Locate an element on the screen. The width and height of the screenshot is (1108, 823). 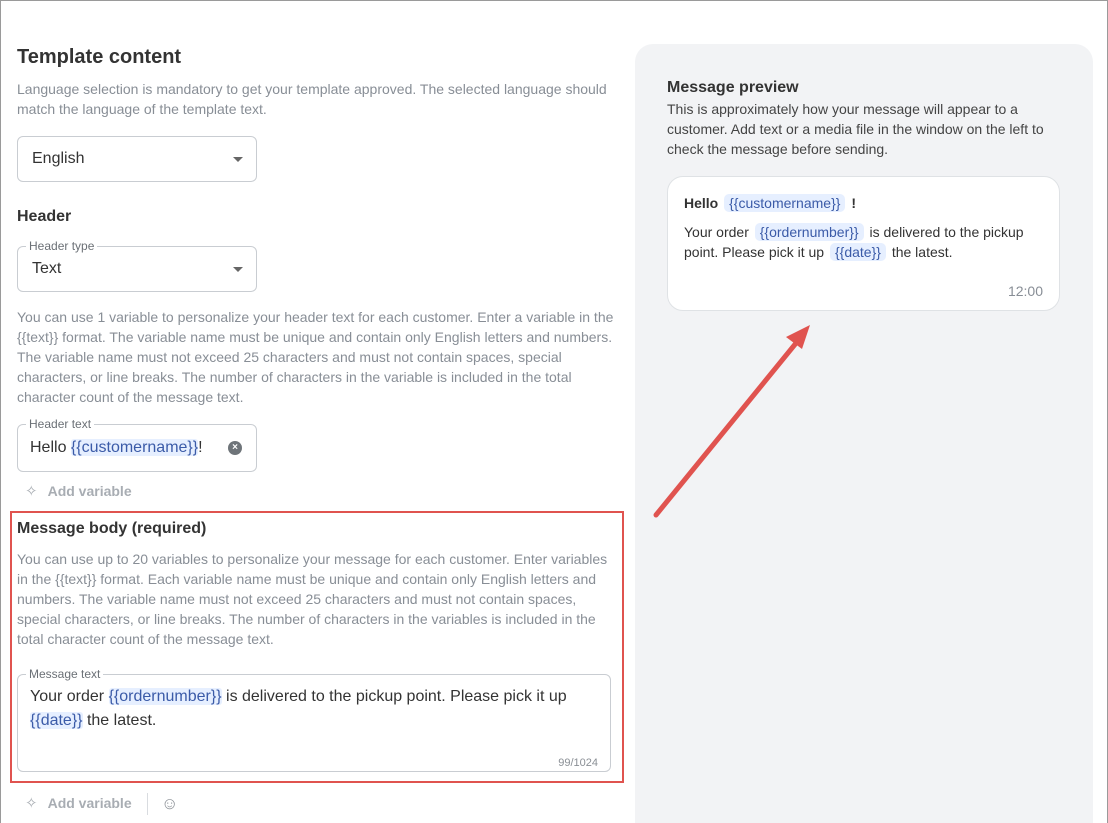
preview-body-text: the latest. is located at coordinates (922, 252).